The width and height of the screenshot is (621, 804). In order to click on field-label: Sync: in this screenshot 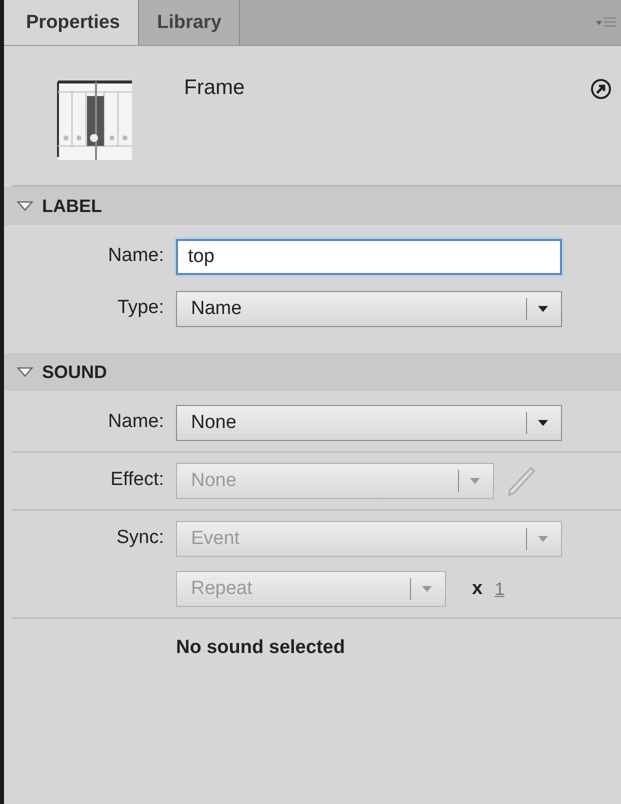, I will do `click(139, 537)`.